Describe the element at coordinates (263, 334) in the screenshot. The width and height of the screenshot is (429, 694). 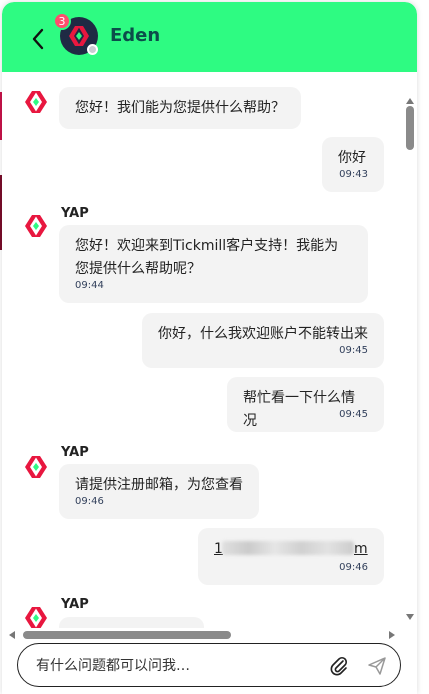
I see `message-text: 你好，什么我欢迎账户不能转出来` at that location.